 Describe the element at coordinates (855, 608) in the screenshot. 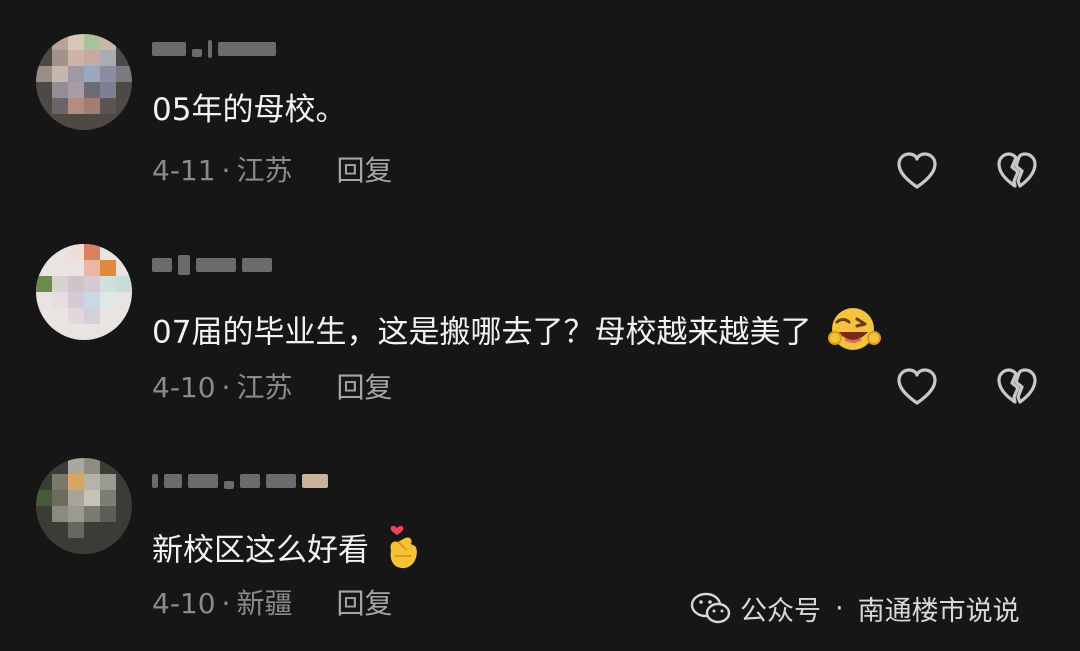

I see `watermark: 公众号 · 南通楼市说说` at that location.